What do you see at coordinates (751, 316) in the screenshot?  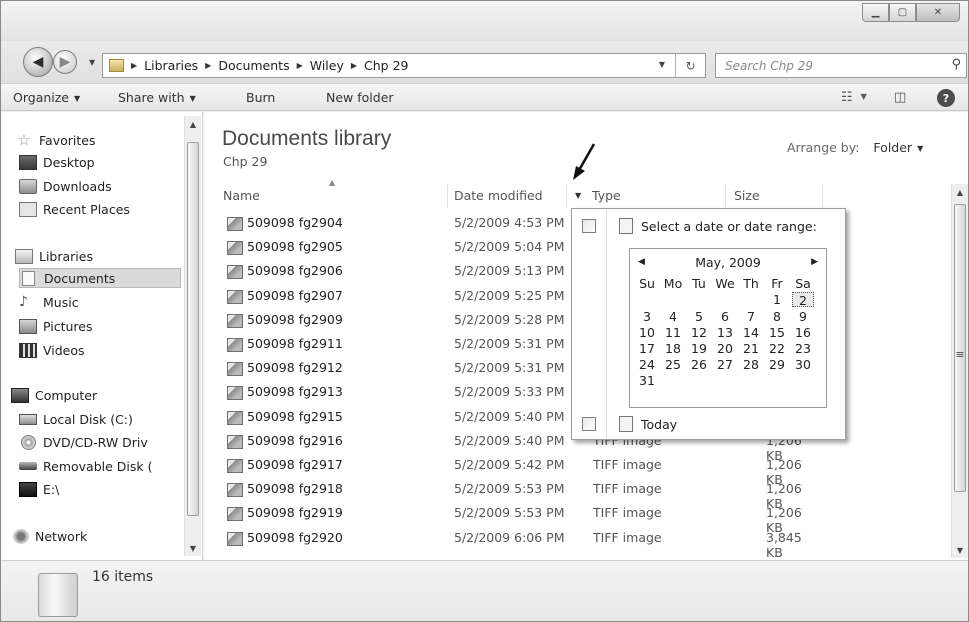 I see `calendar-day: 7` at bounding box center [751, 316].